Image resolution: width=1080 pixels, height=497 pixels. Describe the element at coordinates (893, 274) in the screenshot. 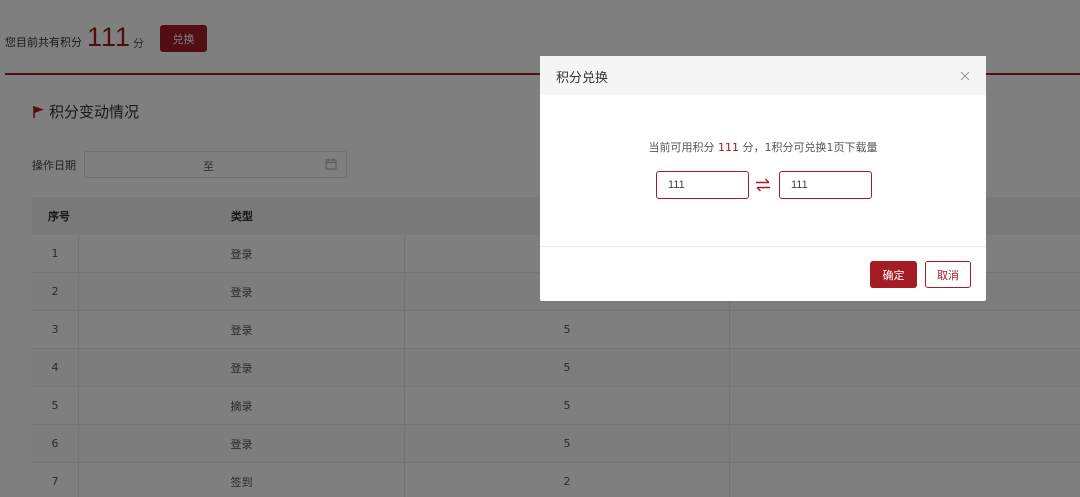

I see `confirm-button: 确定` at that location.